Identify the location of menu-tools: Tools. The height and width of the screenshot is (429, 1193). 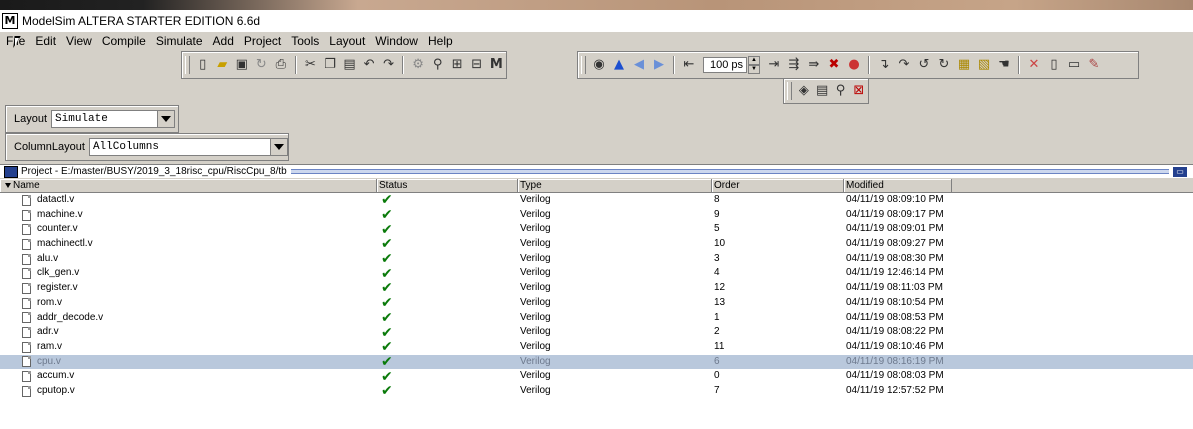
(305, 41).